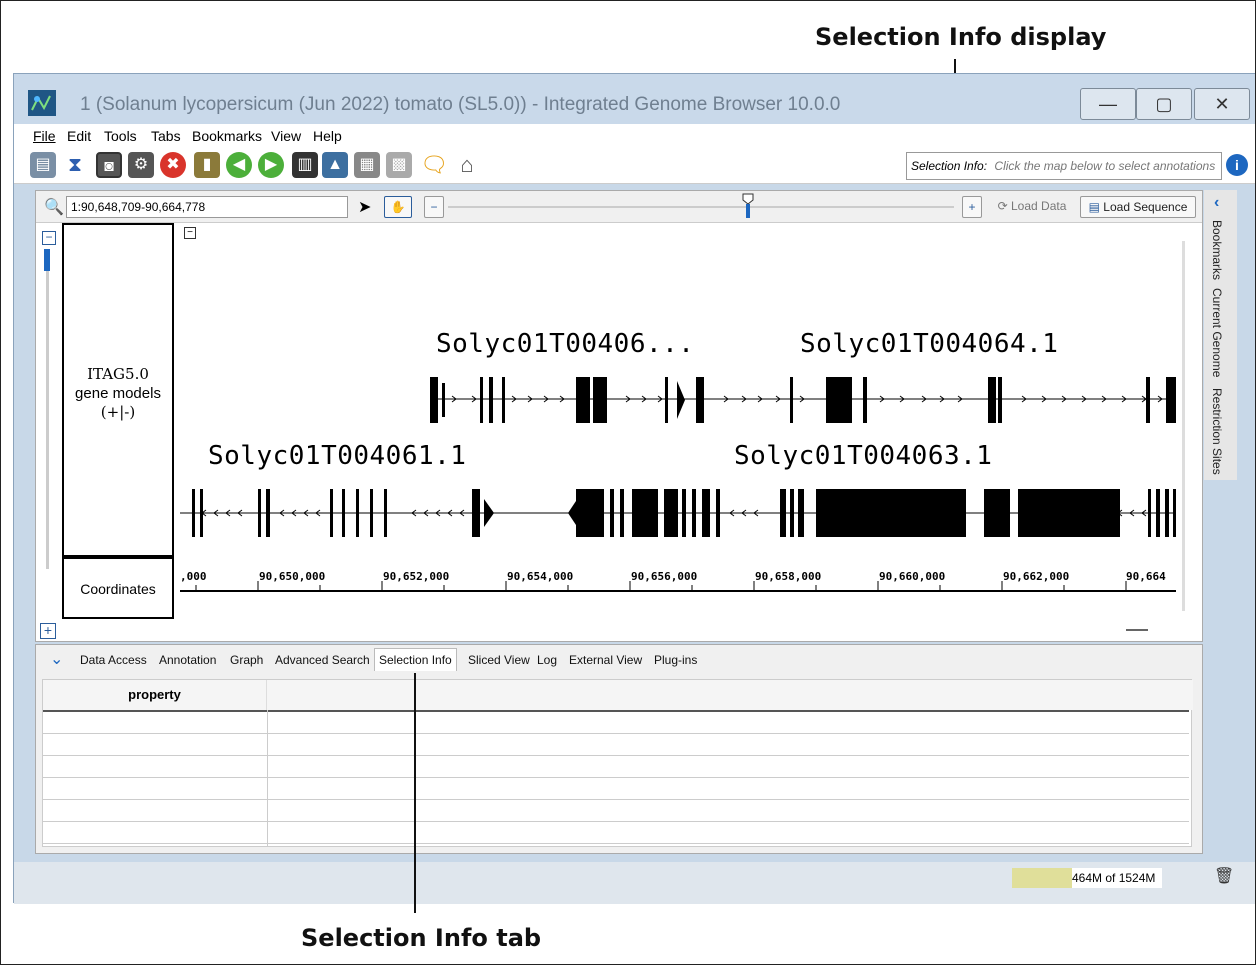 The height and width of the screenshot is (965, 1256). Describe the element at coordinates (54, 207) in the screenshot. I see `magnifier-icon: 🔍` at that location.